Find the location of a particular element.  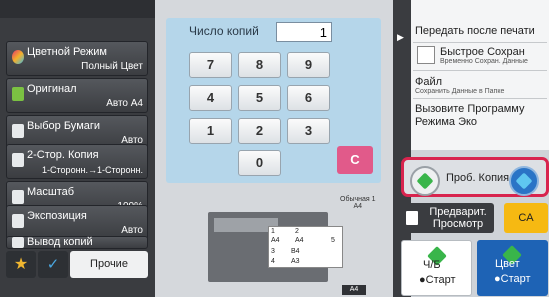

trial-copy-label: Проб. Копия is located at coordinates (478, 178).